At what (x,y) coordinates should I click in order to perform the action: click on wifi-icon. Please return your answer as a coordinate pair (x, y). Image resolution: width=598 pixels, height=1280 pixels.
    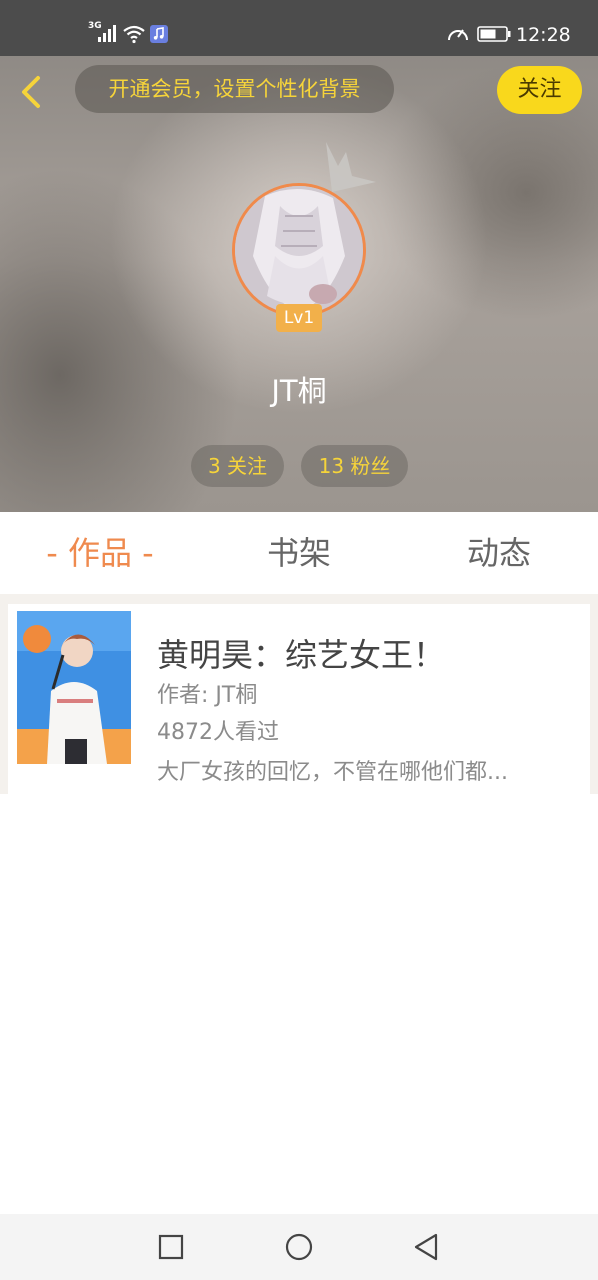
    Looking at the image, I should click on (134, 34).